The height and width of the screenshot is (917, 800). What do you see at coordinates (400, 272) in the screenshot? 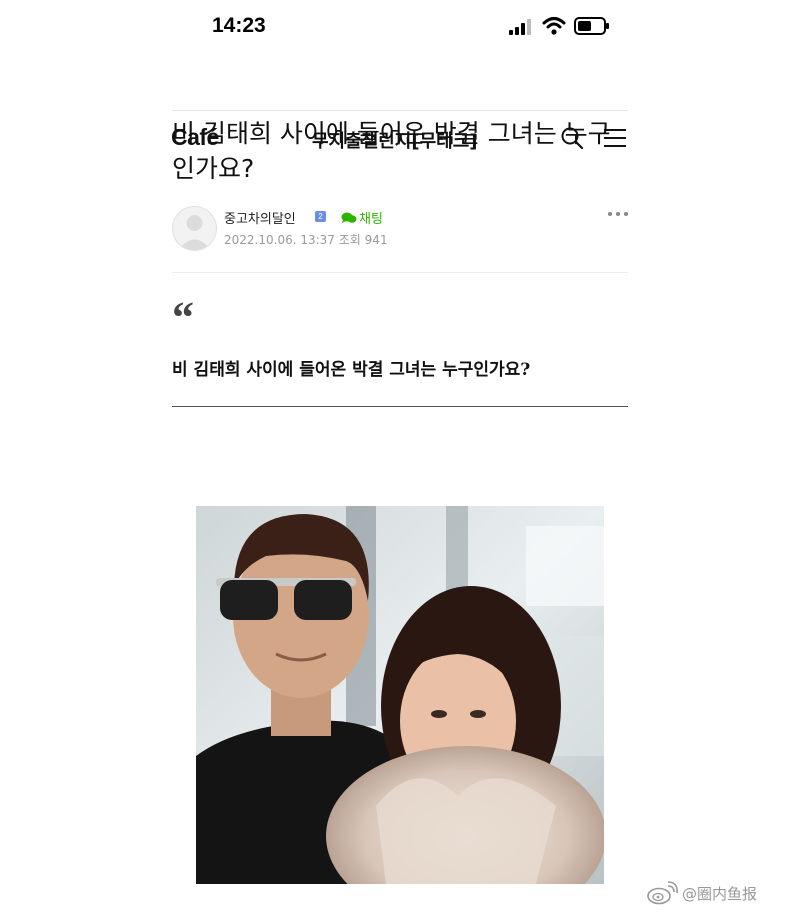
I see `meta-divider` at bounding box center [400, 272].